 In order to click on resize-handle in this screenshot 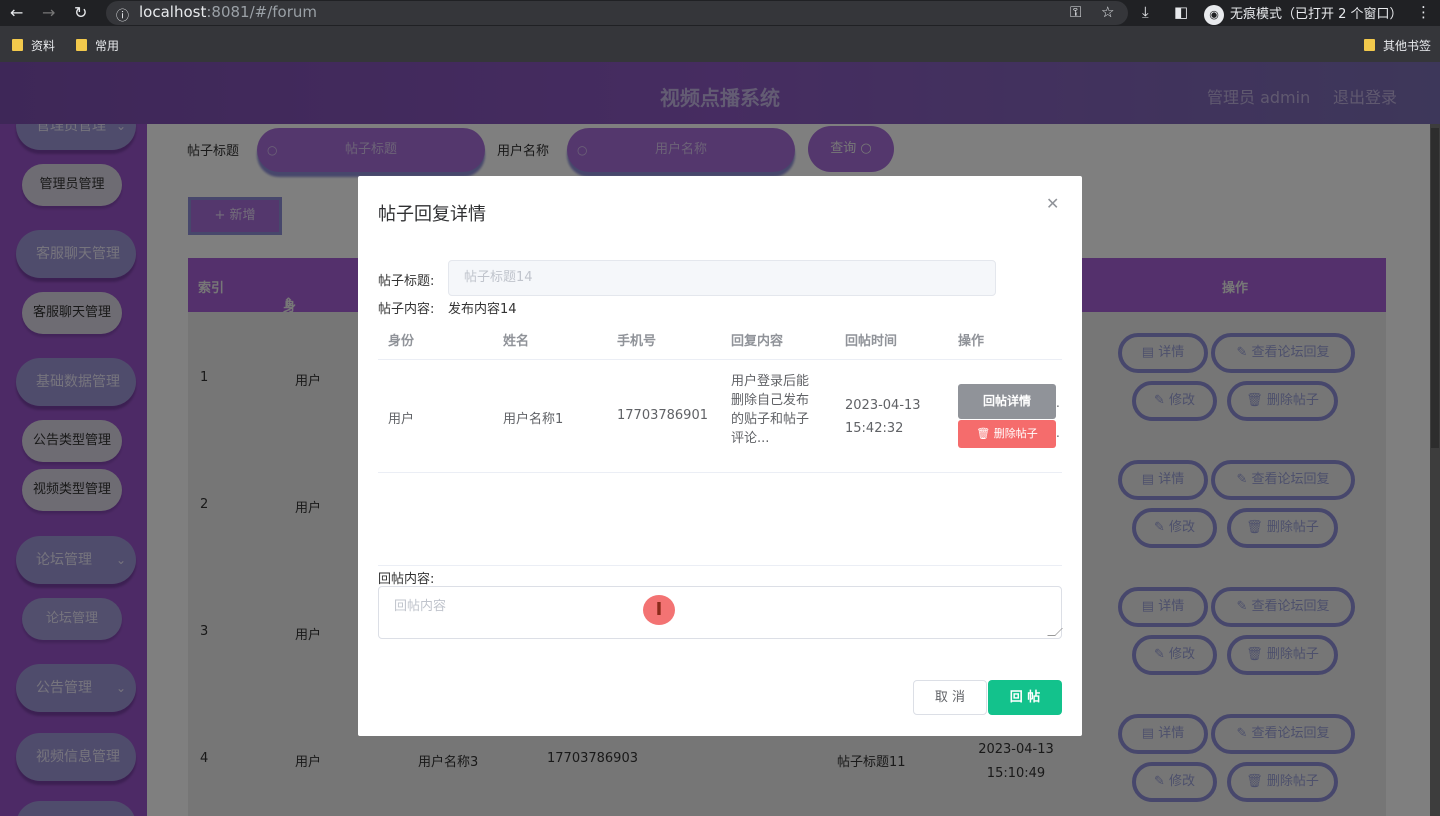, I will do `click(1055, 632)`.